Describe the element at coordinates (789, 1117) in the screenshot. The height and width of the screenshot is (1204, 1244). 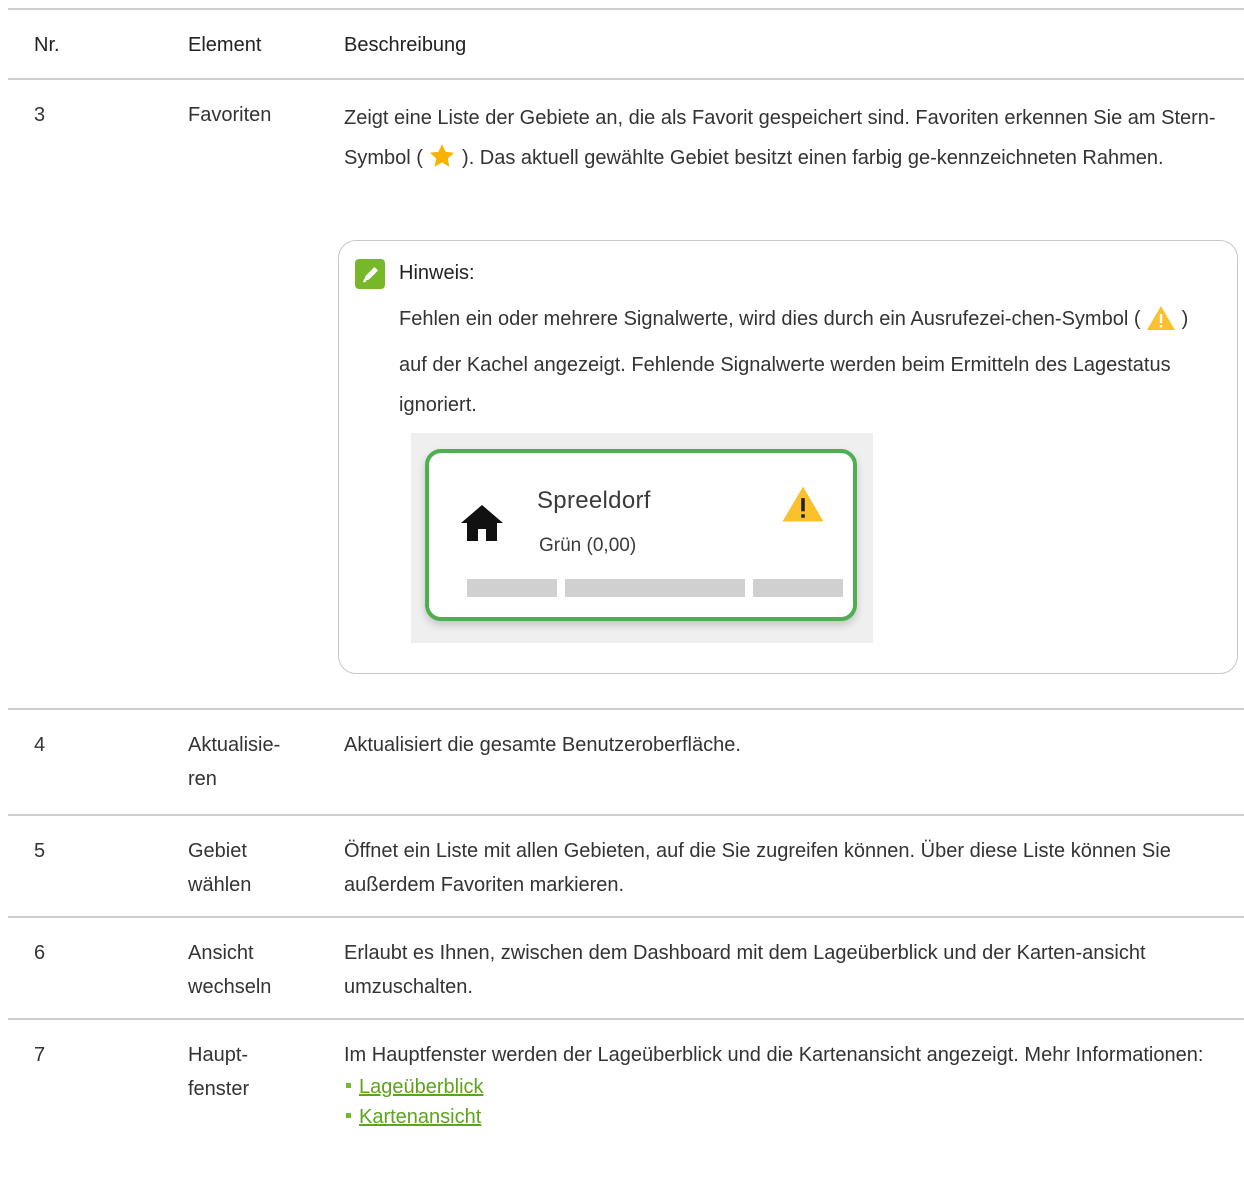
I see `list-item: Kartenansicht` at that location.